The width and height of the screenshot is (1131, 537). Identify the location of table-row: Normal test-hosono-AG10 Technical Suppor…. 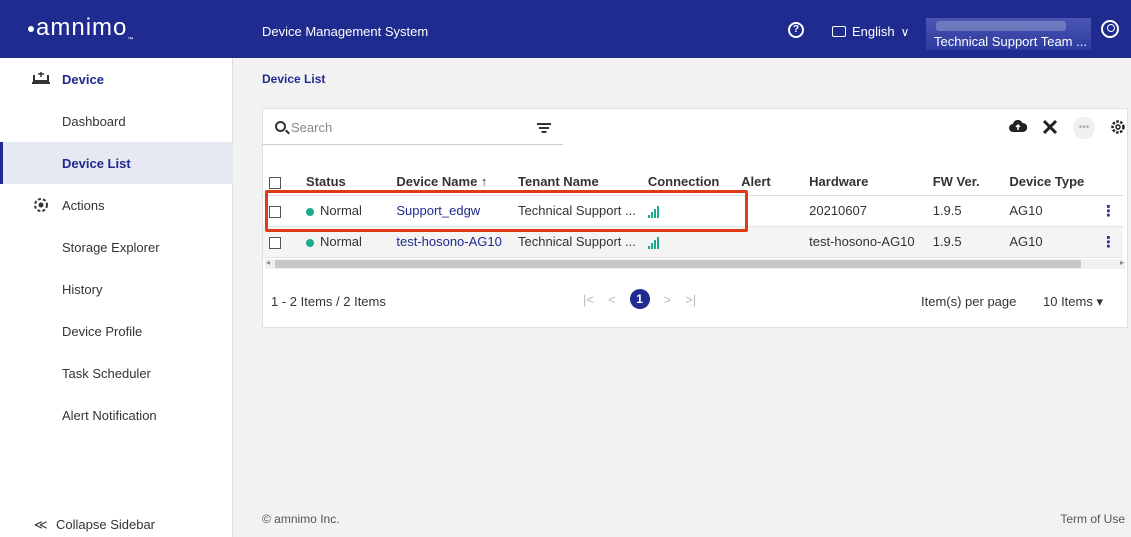
(693, 242).